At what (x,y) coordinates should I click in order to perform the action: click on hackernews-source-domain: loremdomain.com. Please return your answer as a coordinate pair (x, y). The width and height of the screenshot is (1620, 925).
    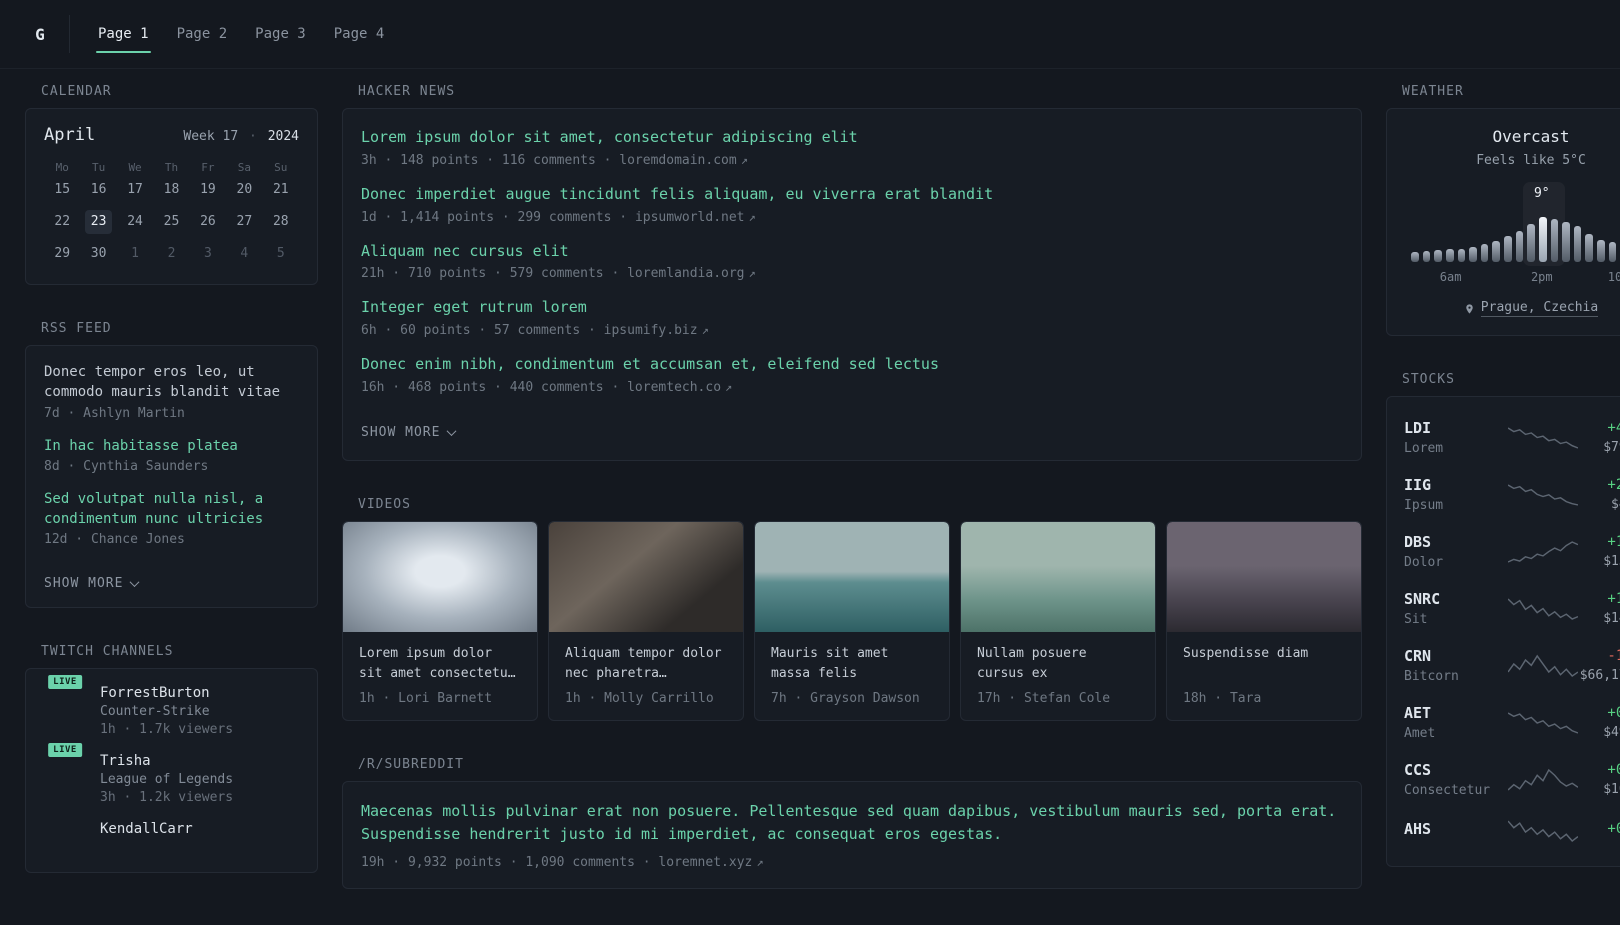
    Looking at the image, I should click on (678, 160).